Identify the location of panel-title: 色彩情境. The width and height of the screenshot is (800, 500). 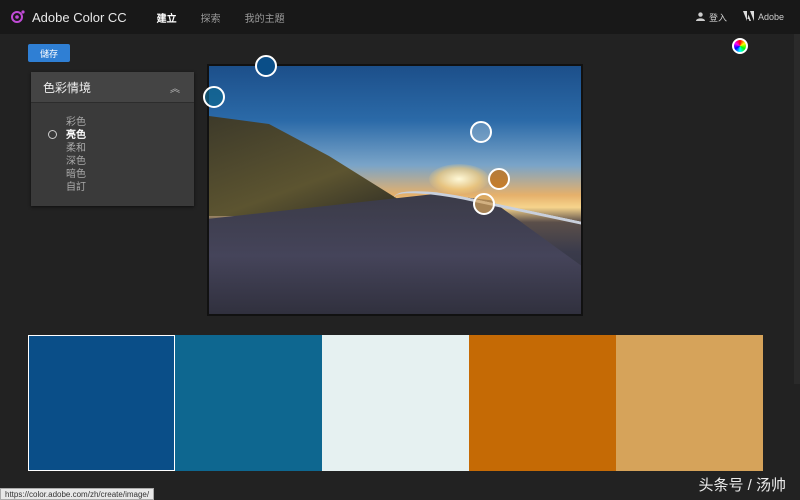
(67, 87).